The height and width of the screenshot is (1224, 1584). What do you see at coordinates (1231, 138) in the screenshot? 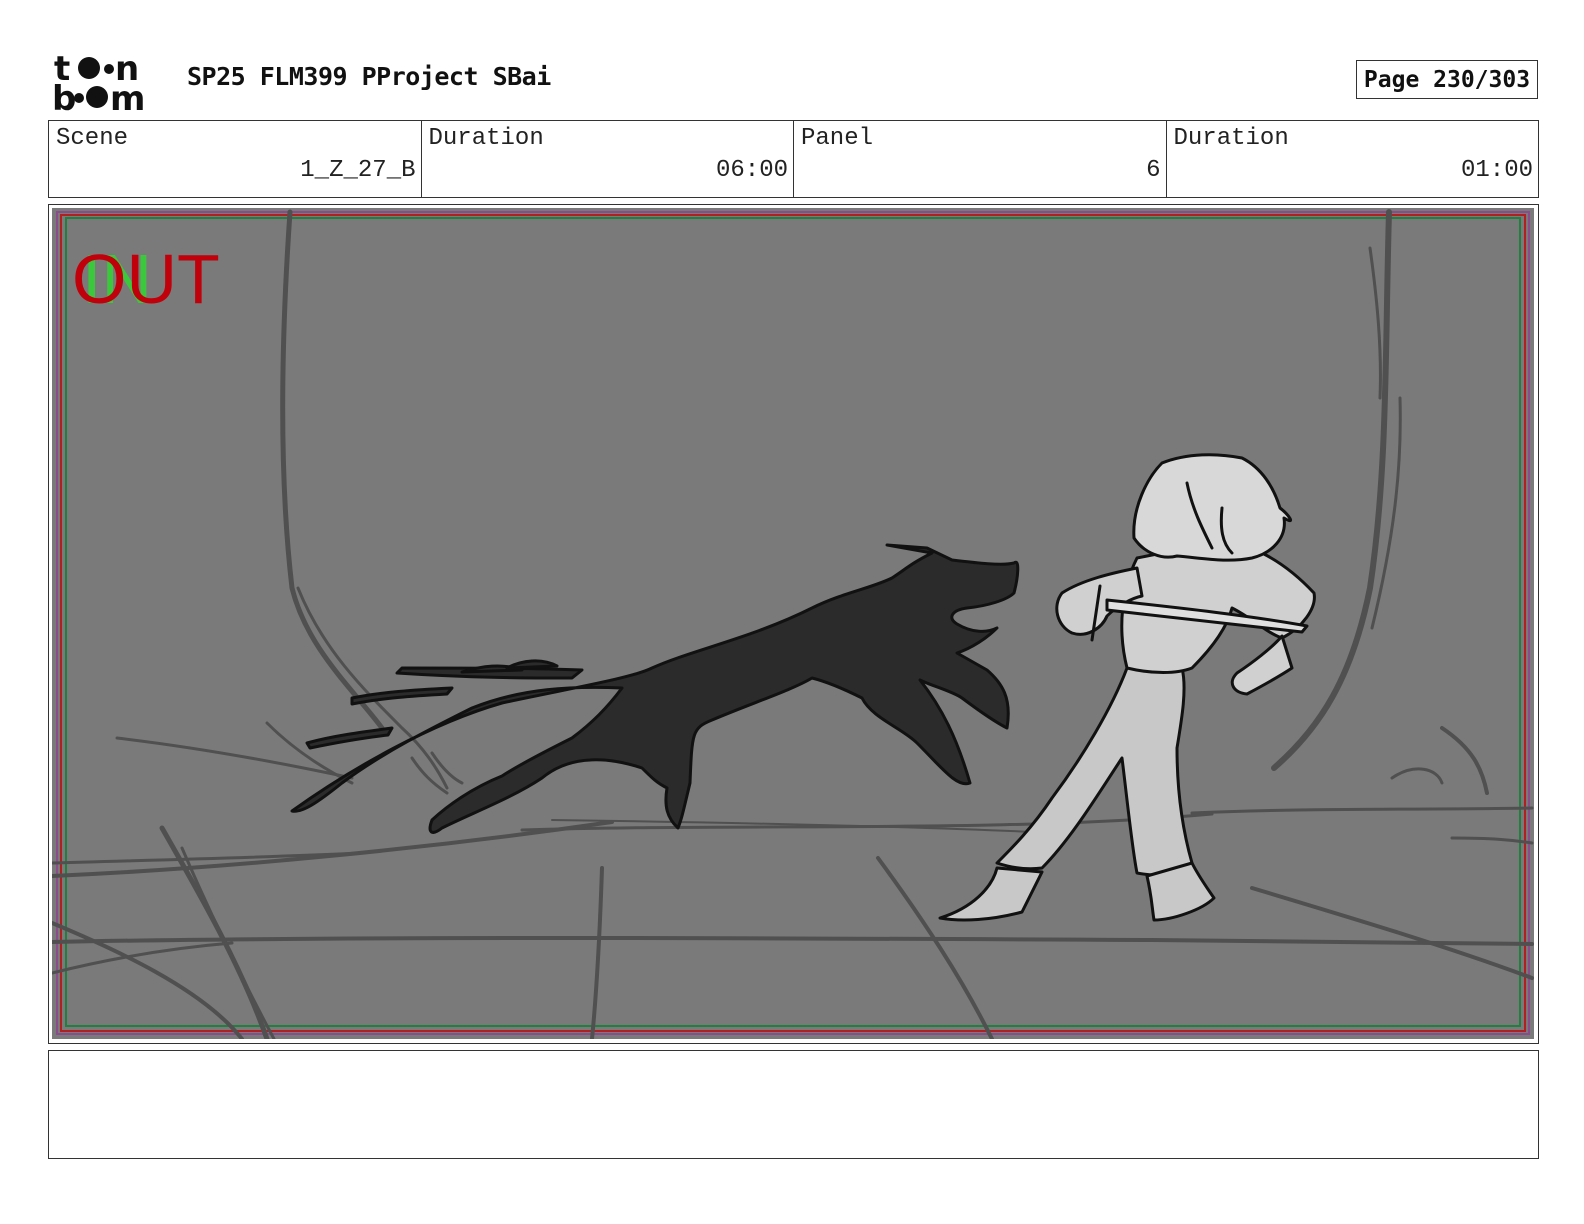
I see `panel-duration-label: Duration` at bounding box center [1231, 138].